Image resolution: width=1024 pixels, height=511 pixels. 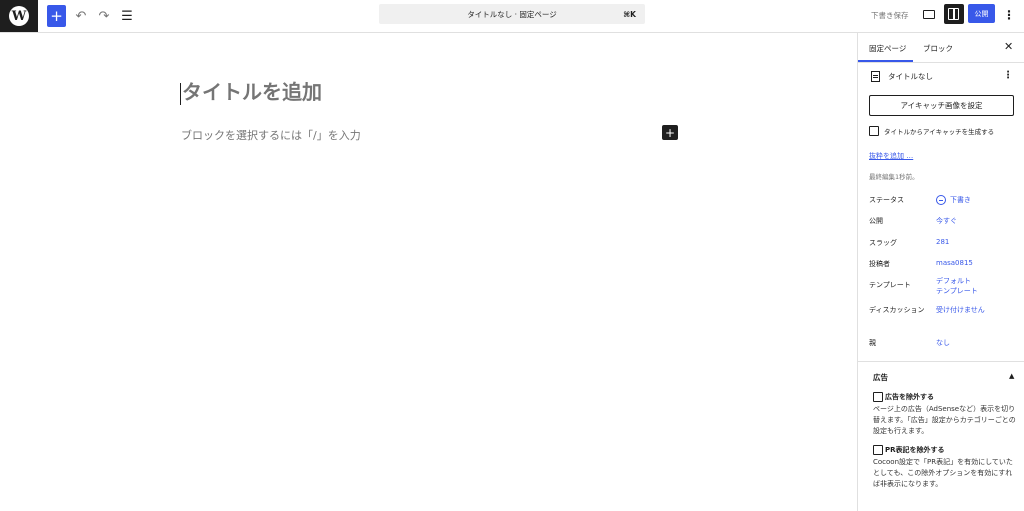 What do you see at coordinates (670, 132) in the screenshot?
I see `add-block-icon: +` at bounding box center [670, 132].